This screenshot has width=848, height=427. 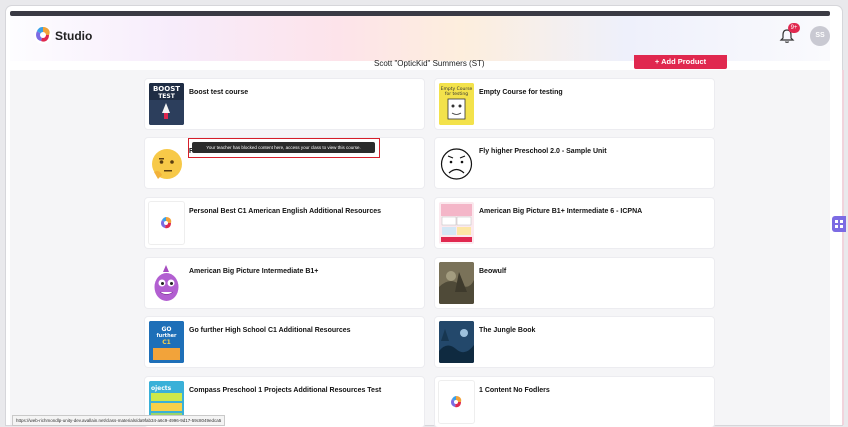 I want to click on grid-icon, so click(x=839, y=224).